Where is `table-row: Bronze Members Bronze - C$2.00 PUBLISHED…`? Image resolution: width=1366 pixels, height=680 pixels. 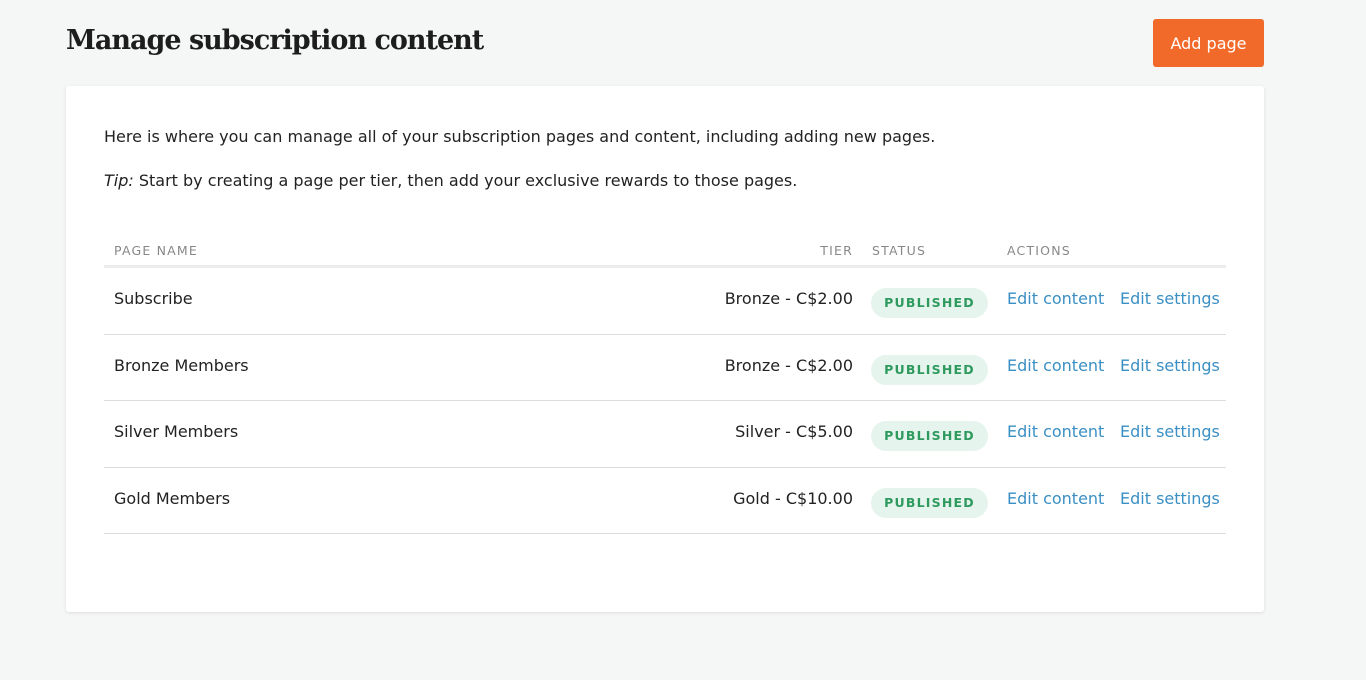 table-row: Bronze Members Bronze - C$2.00 PUBLISHED… is located at coordinates (665, 368).